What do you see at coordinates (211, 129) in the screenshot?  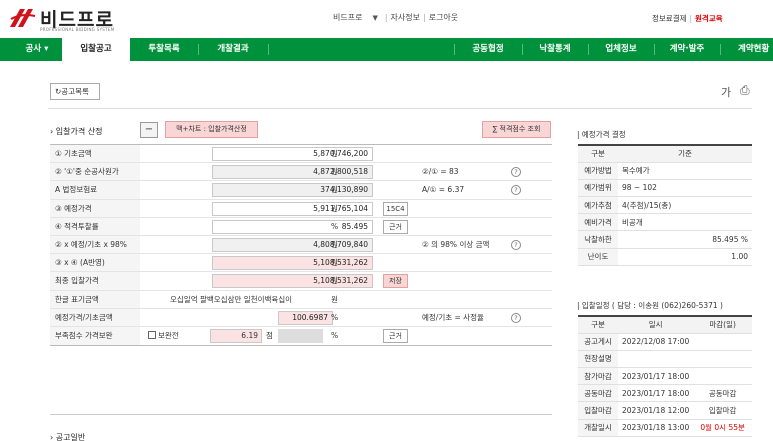 I see `chart-calc-button: 맥+차트 : 입찰가격산정` at bounding box center [211, 129].